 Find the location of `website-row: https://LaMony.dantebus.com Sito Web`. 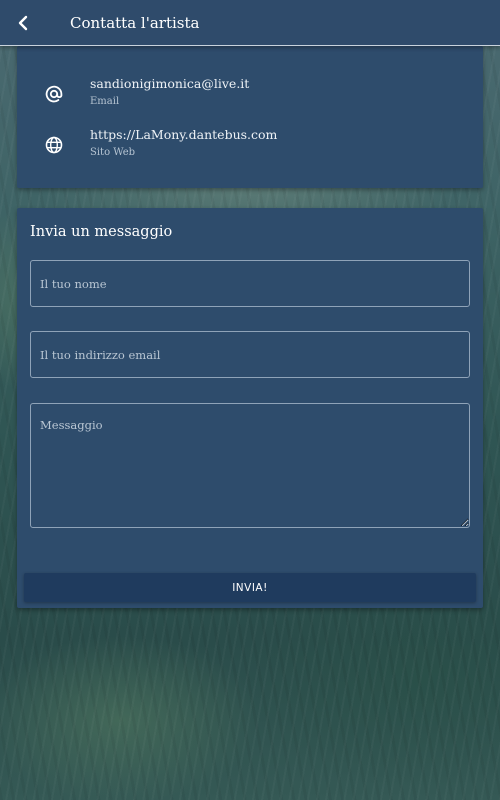

website-row: https://LaMony.dantebus.com Sito Web is located at coordinates (250, 147).